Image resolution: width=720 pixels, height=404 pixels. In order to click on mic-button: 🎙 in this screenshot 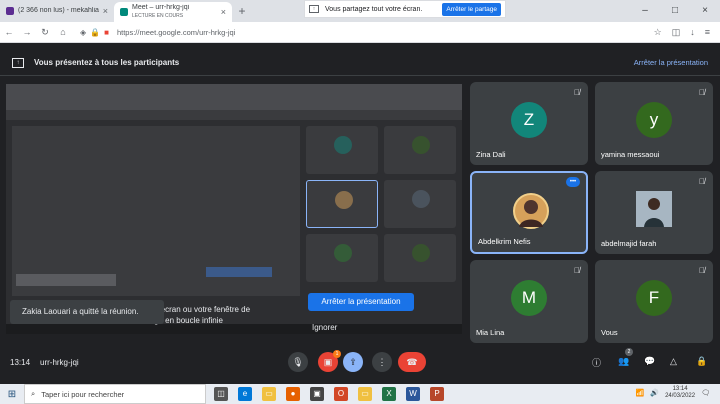, I will do `click(298, 362)`.